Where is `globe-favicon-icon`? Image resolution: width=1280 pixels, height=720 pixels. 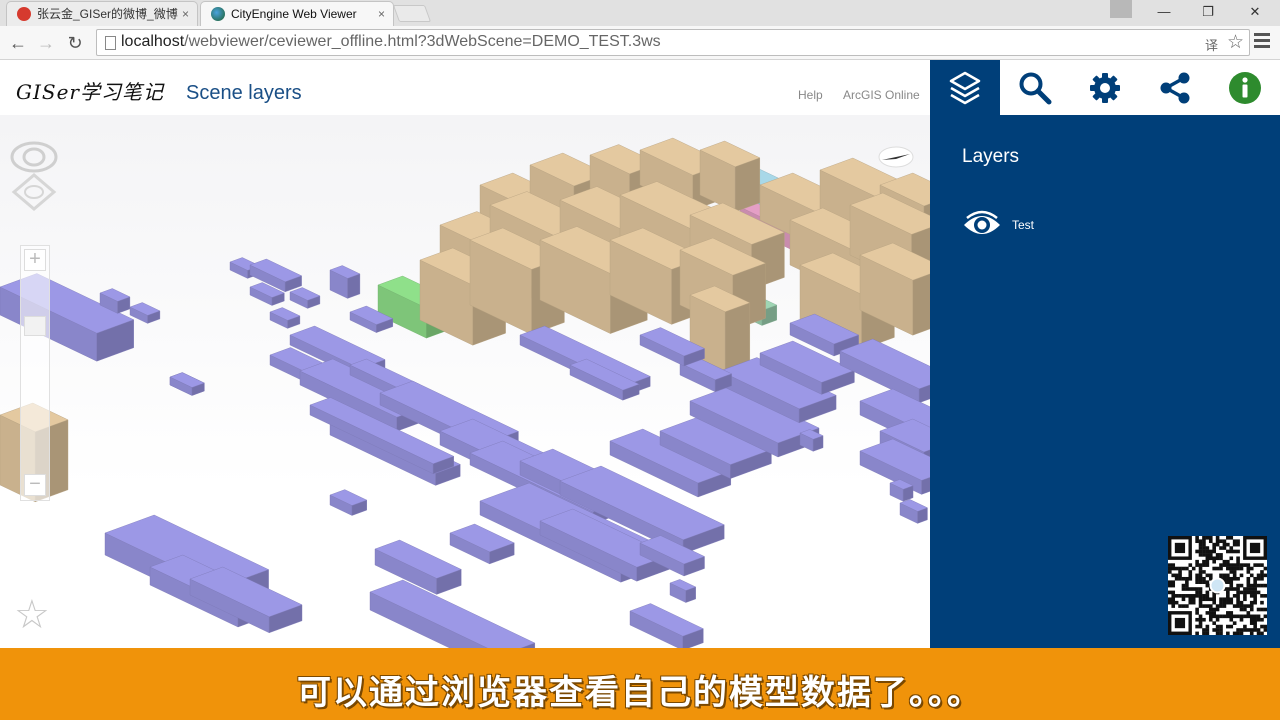 globe-favicon-icon is located at coordinates (218, 14).